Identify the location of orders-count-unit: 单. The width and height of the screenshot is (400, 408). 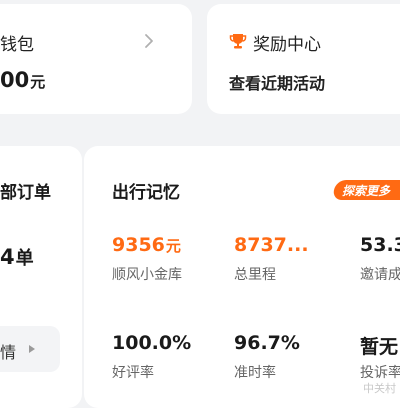
(24, 258).